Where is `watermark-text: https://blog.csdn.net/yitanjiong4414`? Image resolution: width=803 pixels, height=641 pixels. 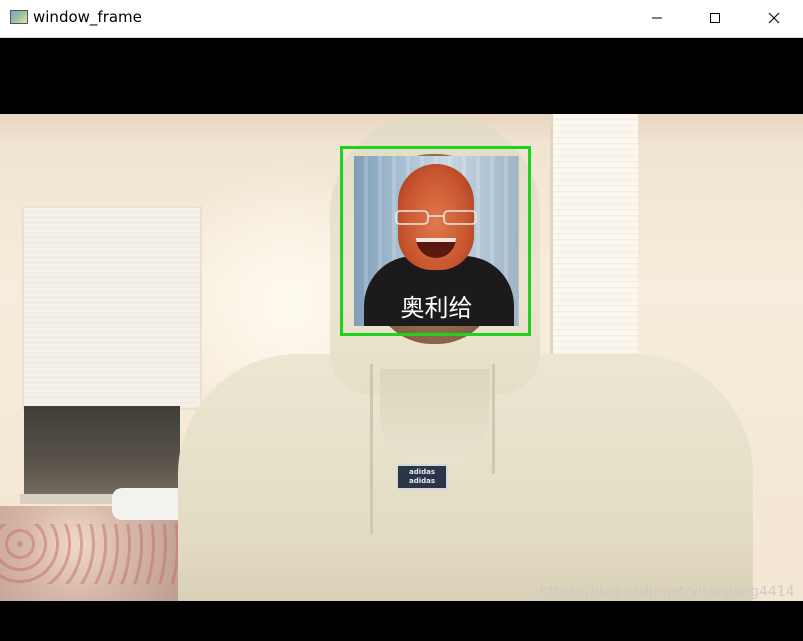 watermark-text: https://blog.csdn.net/yitanjiong4414 is located at coordinates (667, 592).